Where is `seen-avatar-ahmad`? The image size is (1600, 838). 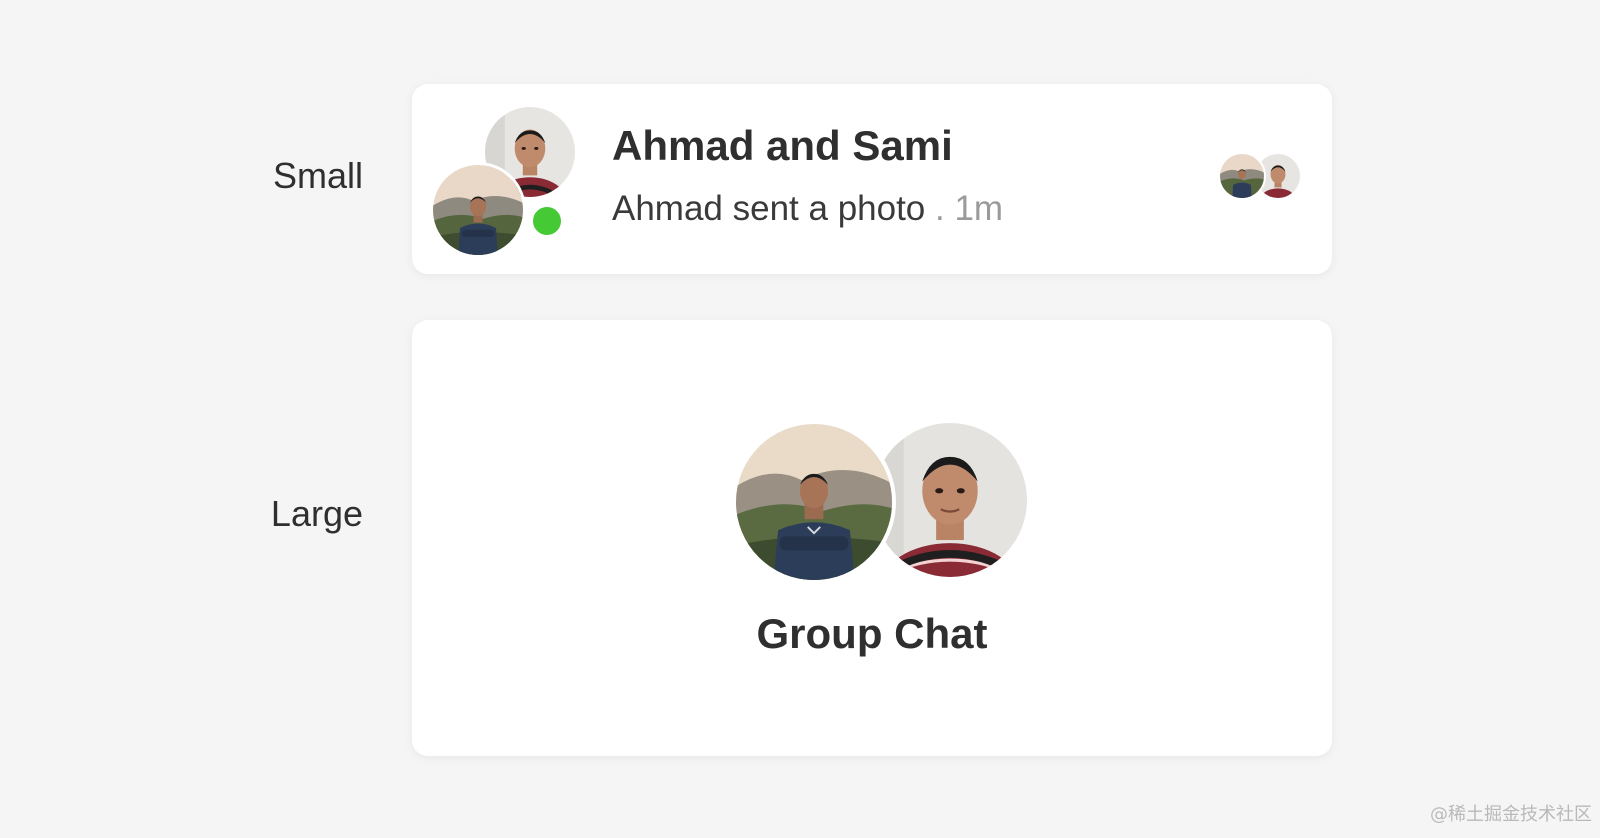
seen-avatar-ahmad is located at coordinates (1242, 176).